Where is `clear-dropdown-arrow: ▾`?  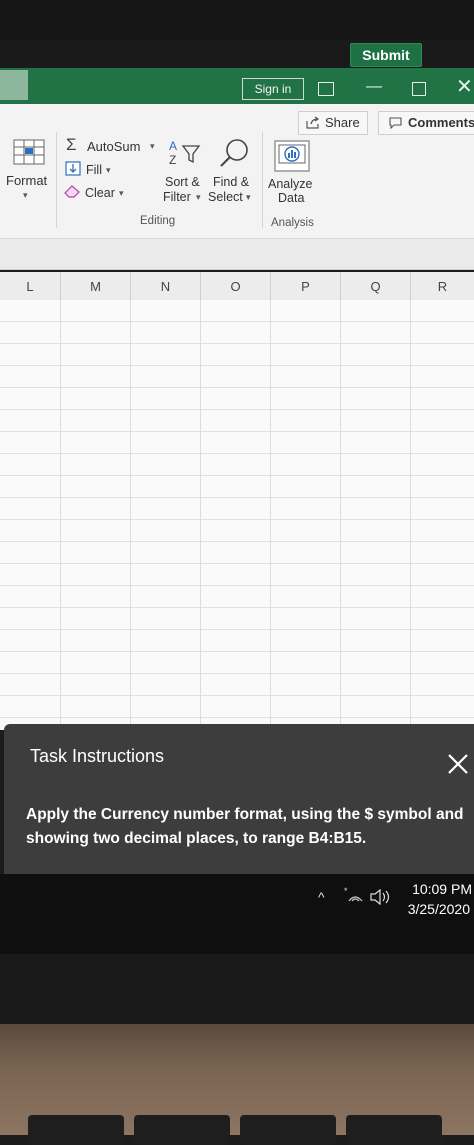
clear-dropdown-arrow: ▾ is located at coordinates (121, 193).